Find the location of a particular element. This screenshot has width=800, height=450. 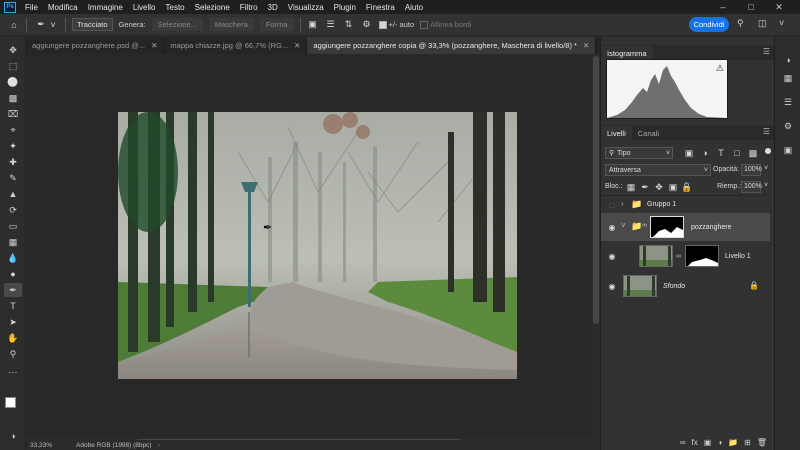

eyedropper-tool-icon: ✦ is located at coordinates (13, 146).